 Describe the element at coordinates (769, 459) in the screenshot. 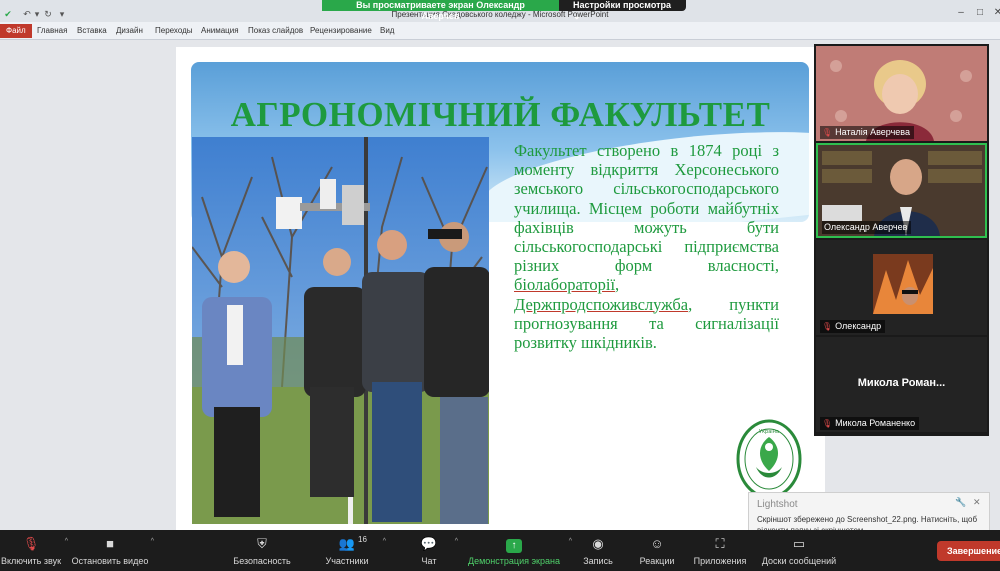

I see `college-logo: Україна` at that location.